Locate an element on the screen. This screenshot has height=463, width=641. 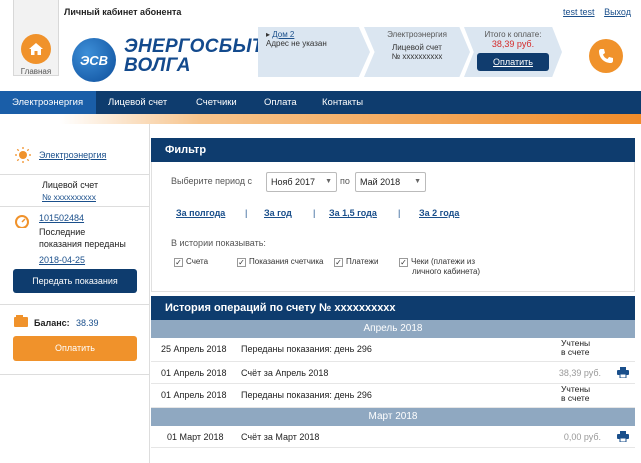
nav-meters: Счетчики is located at coordinates (216, 102).